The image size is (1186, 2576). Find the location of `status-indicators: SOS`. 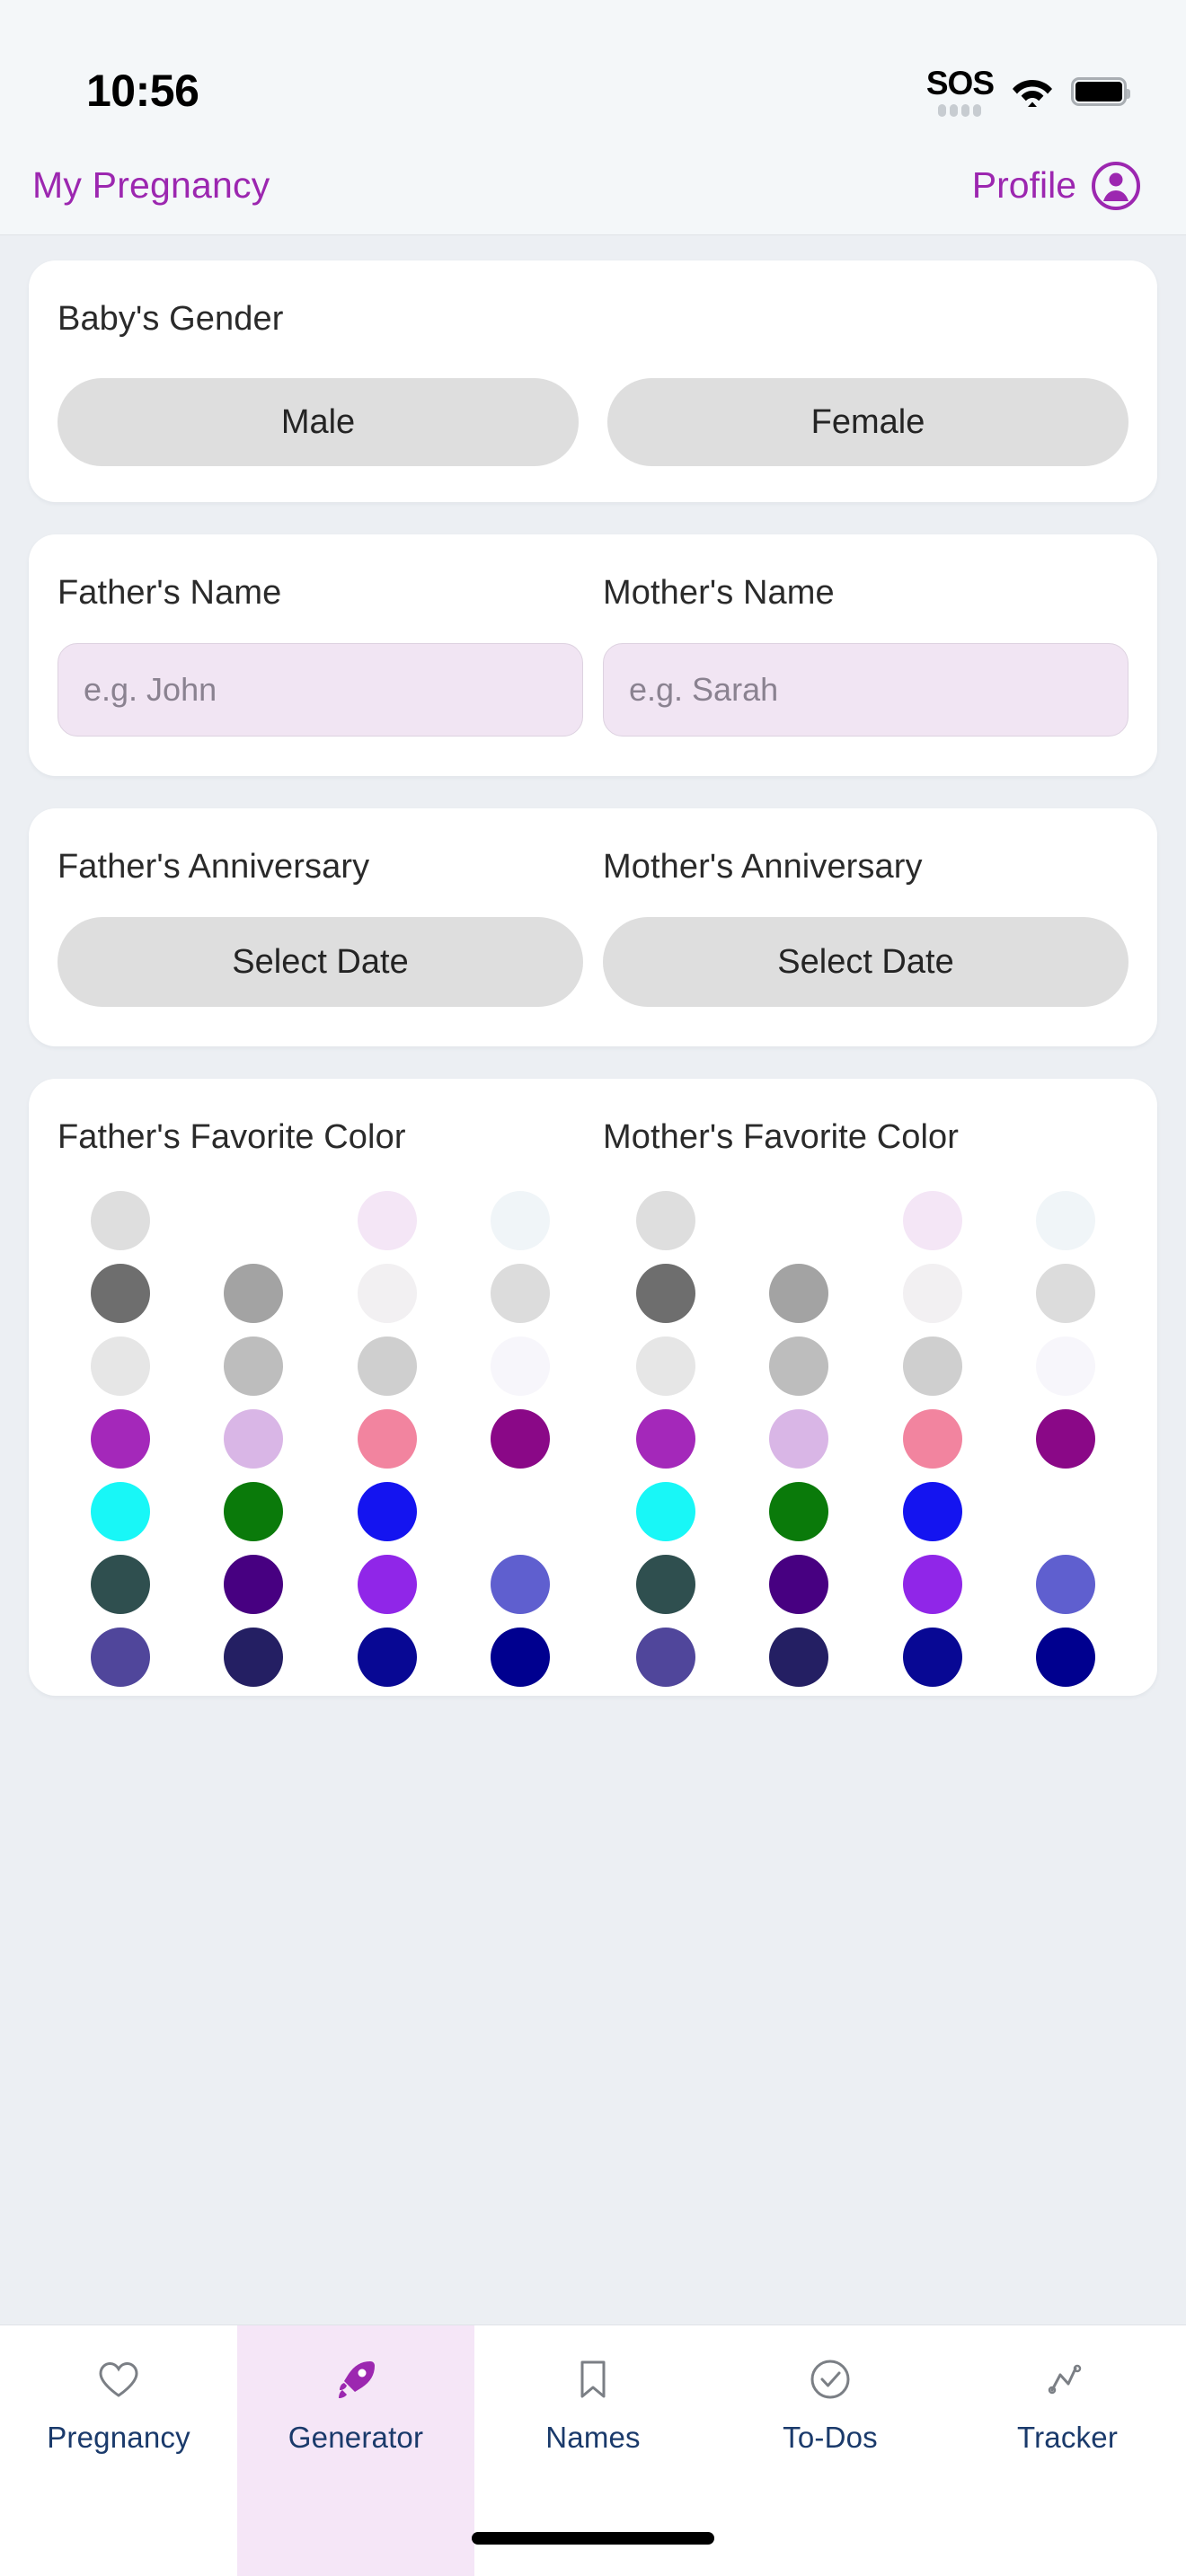

status-indicators: SOS is located at coordinates (1027, 91).